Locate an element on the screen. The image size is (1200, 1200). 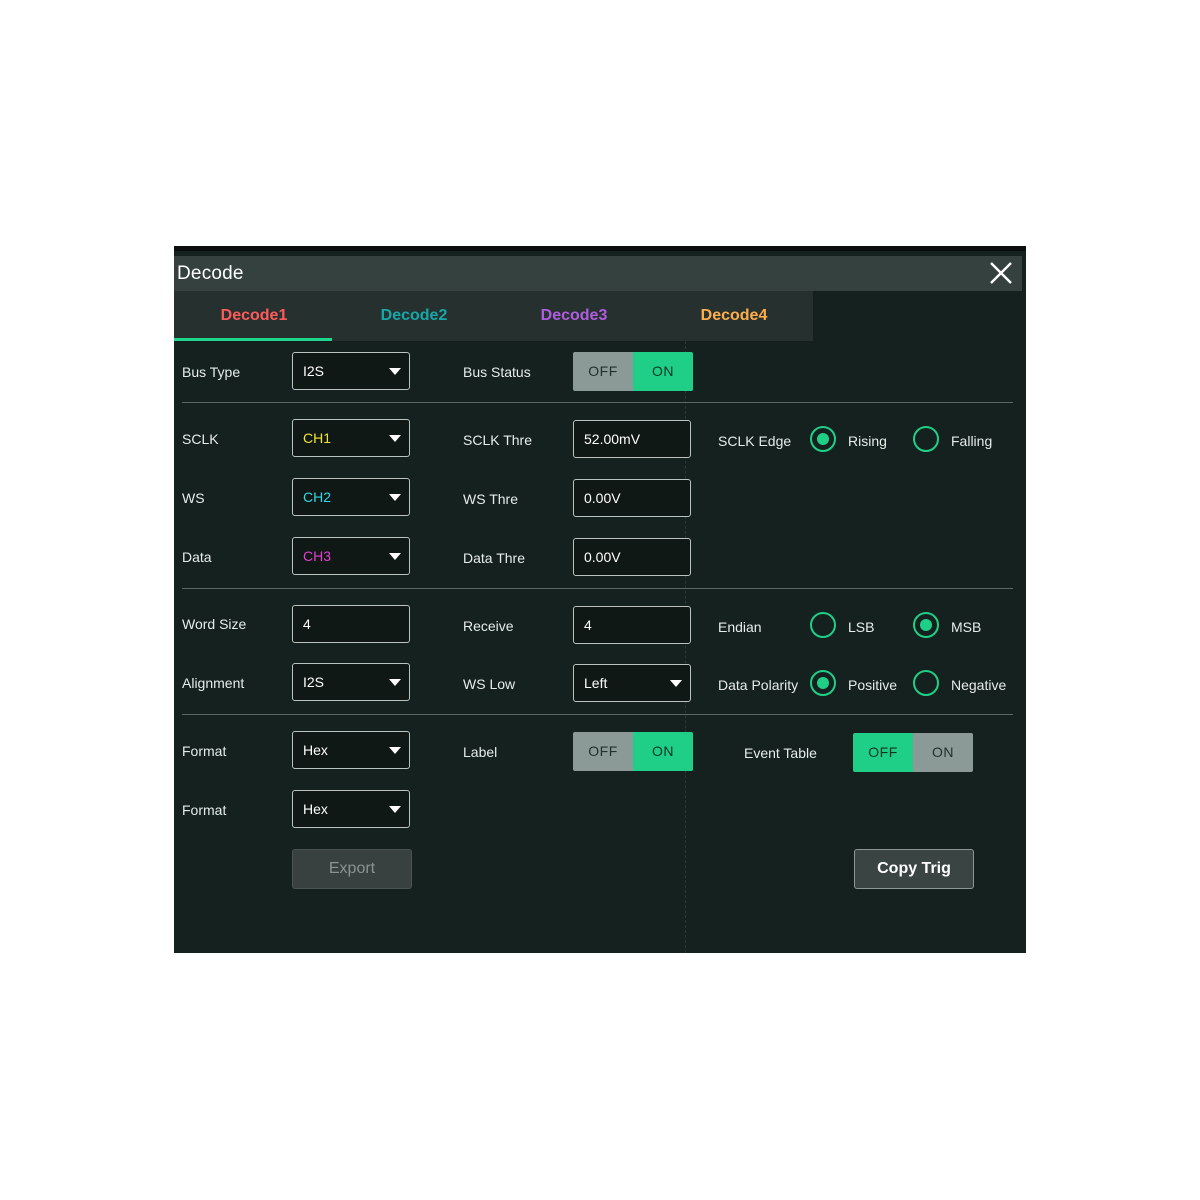
tab-decode3: Decode3 is located at coordinates (574, 316).